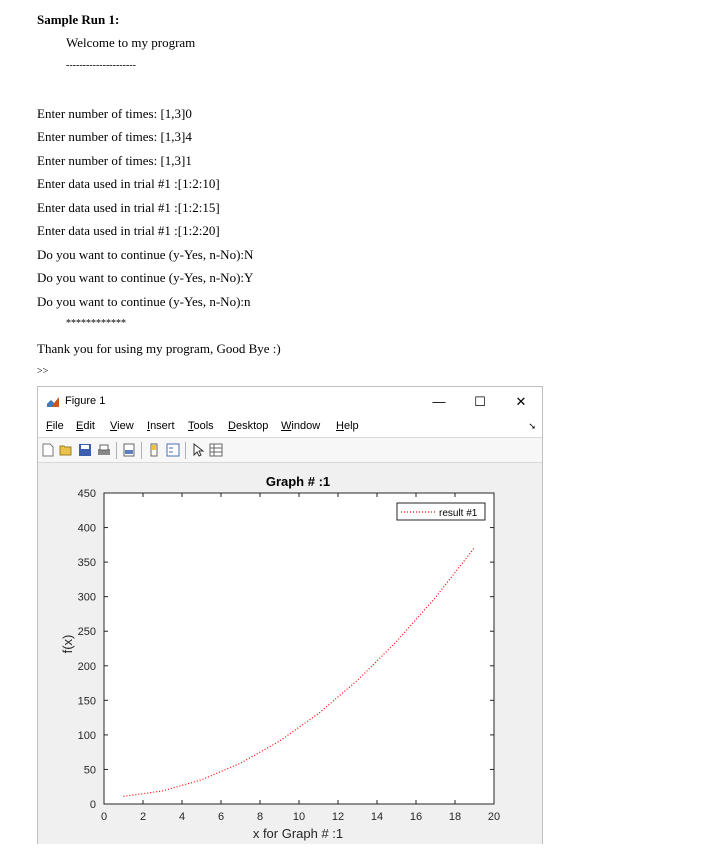  I want to click on command-prompt: >>, so click(43, 371).